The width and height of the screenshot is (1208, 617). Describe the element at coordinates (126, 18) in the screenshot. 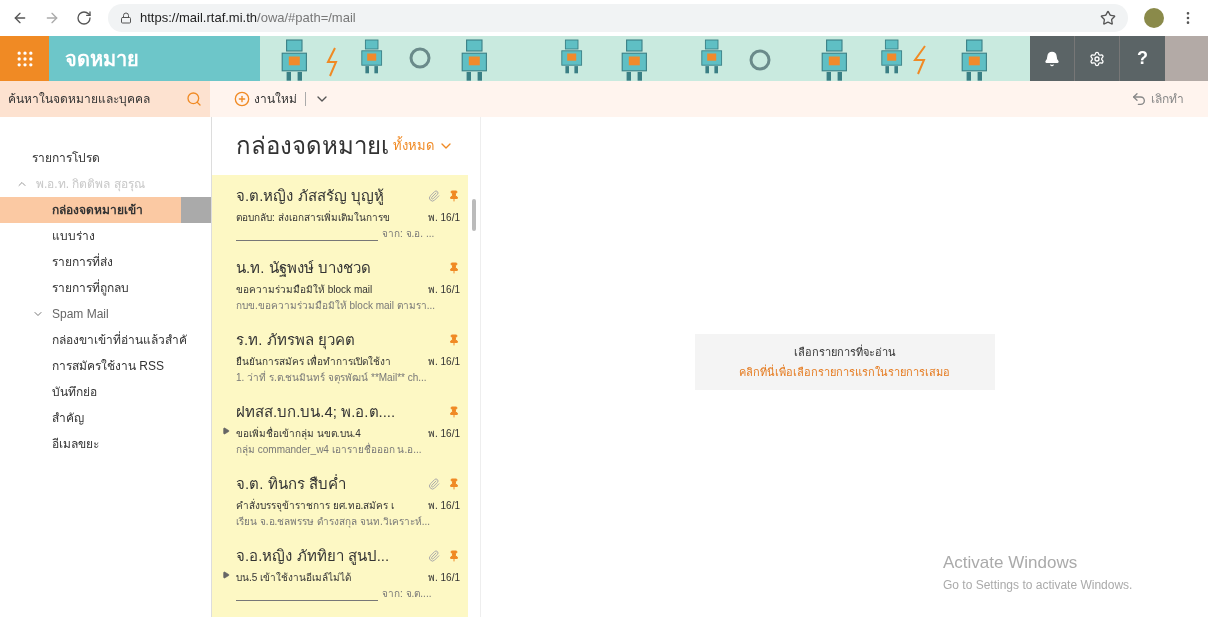

I see `lock-icon` at that location.